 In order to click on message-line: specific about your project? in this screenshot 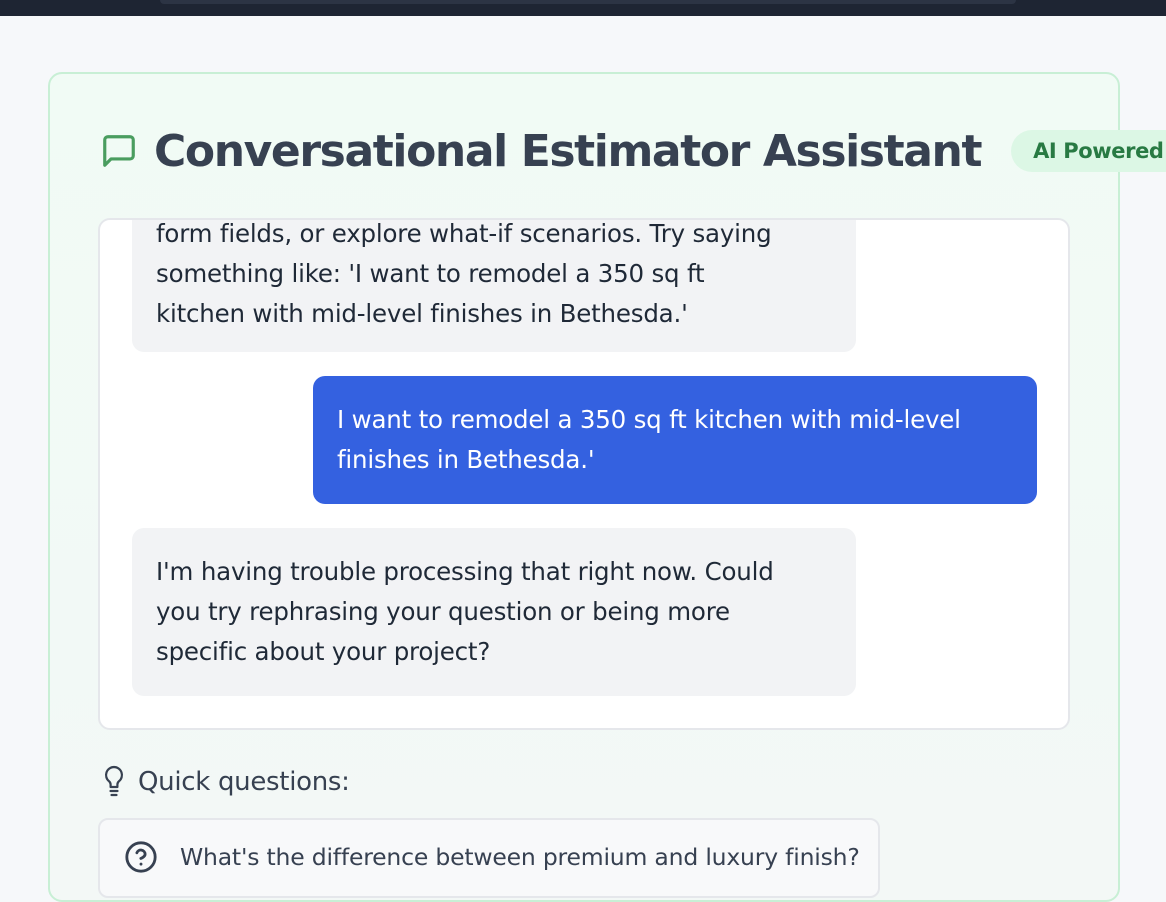, I will do `click(323, 651)`.